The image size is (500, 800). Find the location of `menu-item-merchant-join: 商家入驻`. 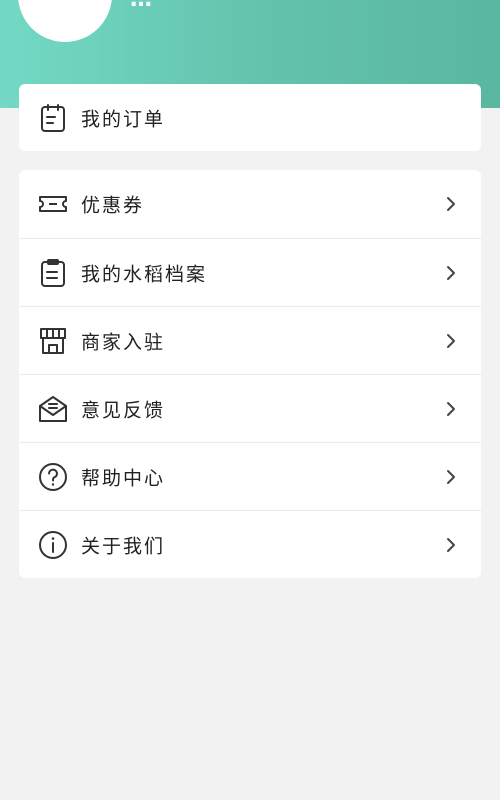

menu-item-merchant-join: 商家入驻 is located at coordinates (250, 340).